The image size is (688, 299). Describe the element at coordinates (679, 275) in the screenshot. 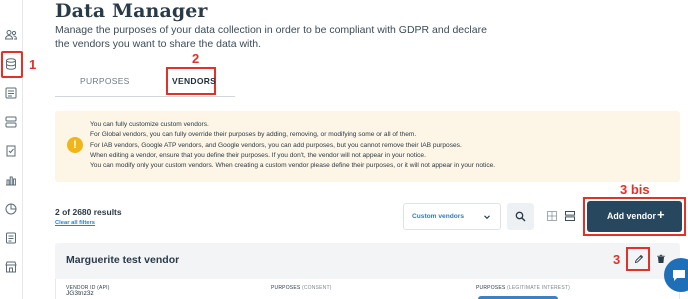

I see `chat-icon` at that location.